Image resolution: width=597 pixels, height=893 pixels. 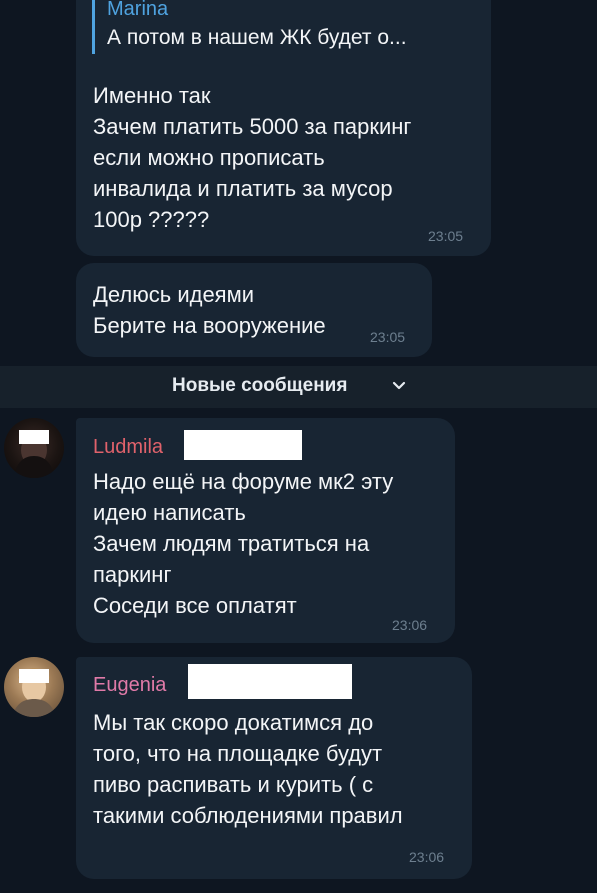 I want to click on message-text: Делюсь идеями Берите на вооружение, so click(x=209, y=310).